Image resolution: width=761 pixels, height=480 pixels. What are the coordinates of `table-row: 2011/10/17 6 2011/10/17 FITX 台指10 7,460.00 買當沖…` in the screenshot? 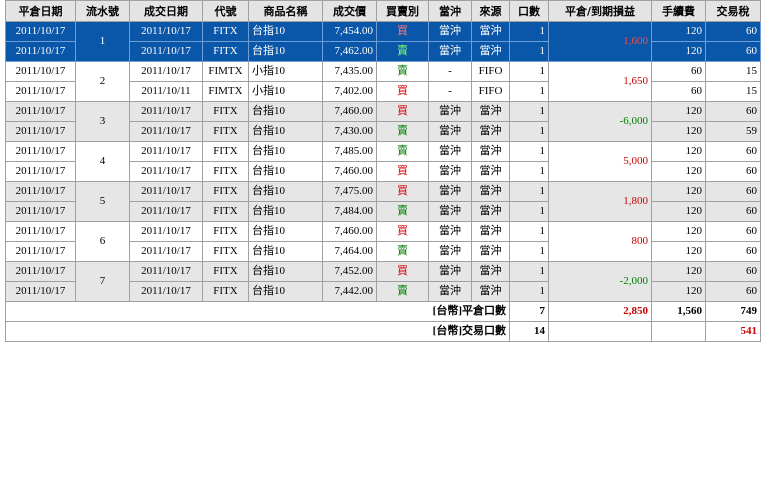 It's located at (383, 241).